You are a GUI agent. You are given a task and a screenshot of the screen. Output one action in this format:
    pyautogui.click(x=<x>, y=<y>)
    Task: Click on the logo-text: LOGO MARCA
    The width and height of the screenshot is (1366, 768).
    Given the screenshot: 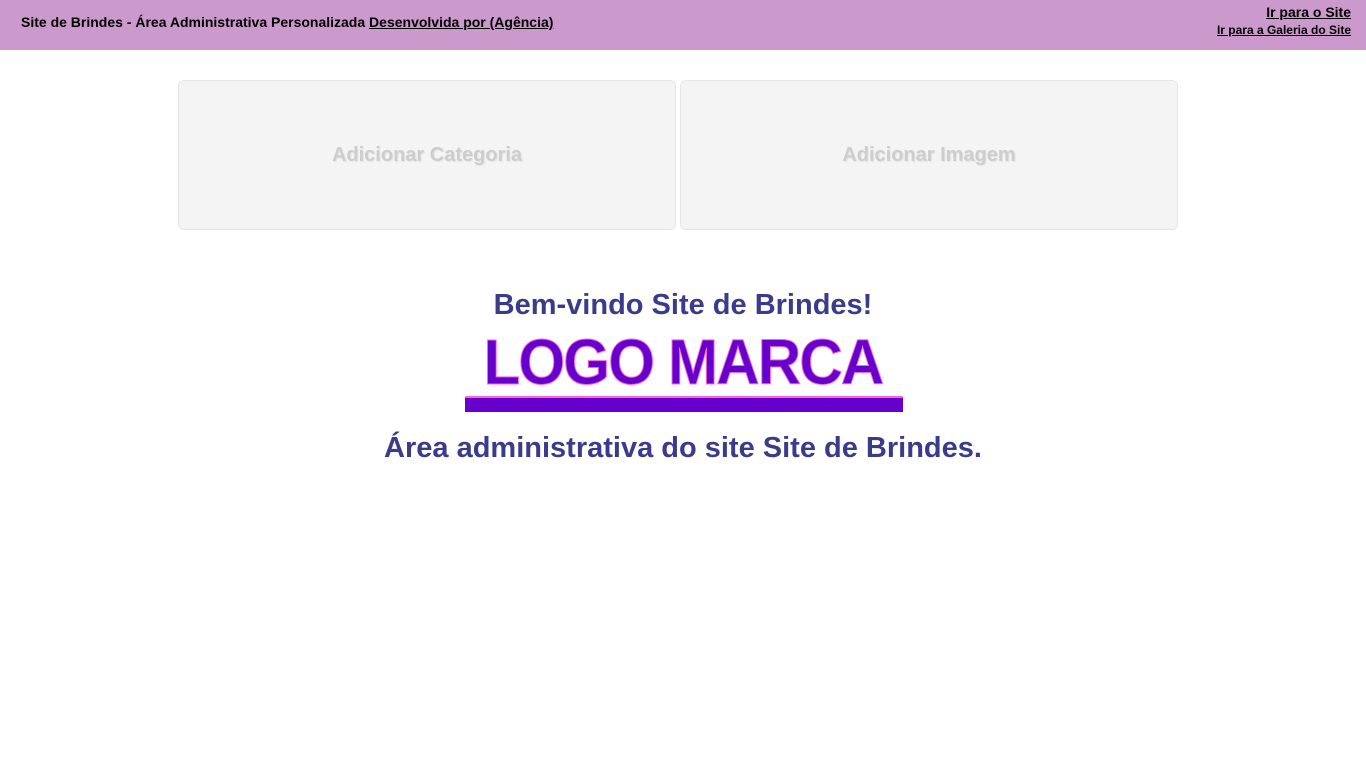 What is the action you would take?
    pyautogui.click(x=684, y=362)
    